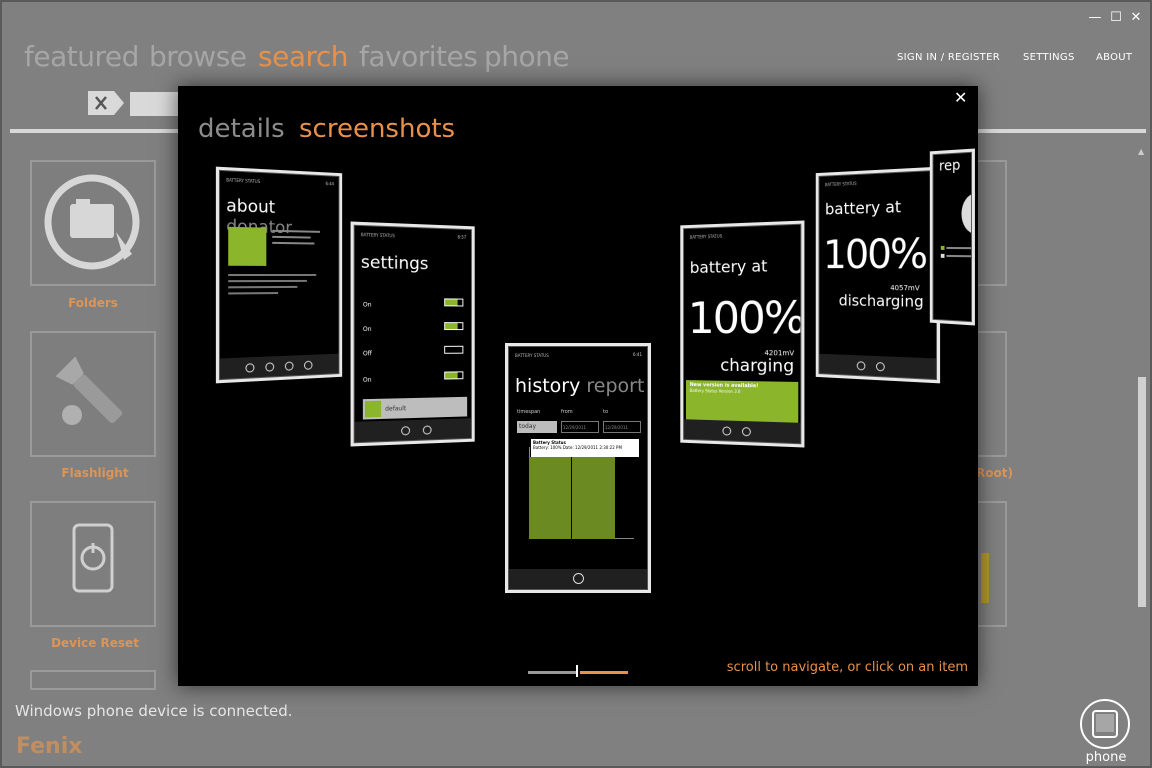 Image resolution: width=1152 pixels, height=768 pixels. I want to click on screenshot-time: 6:44, so click(329, 184).